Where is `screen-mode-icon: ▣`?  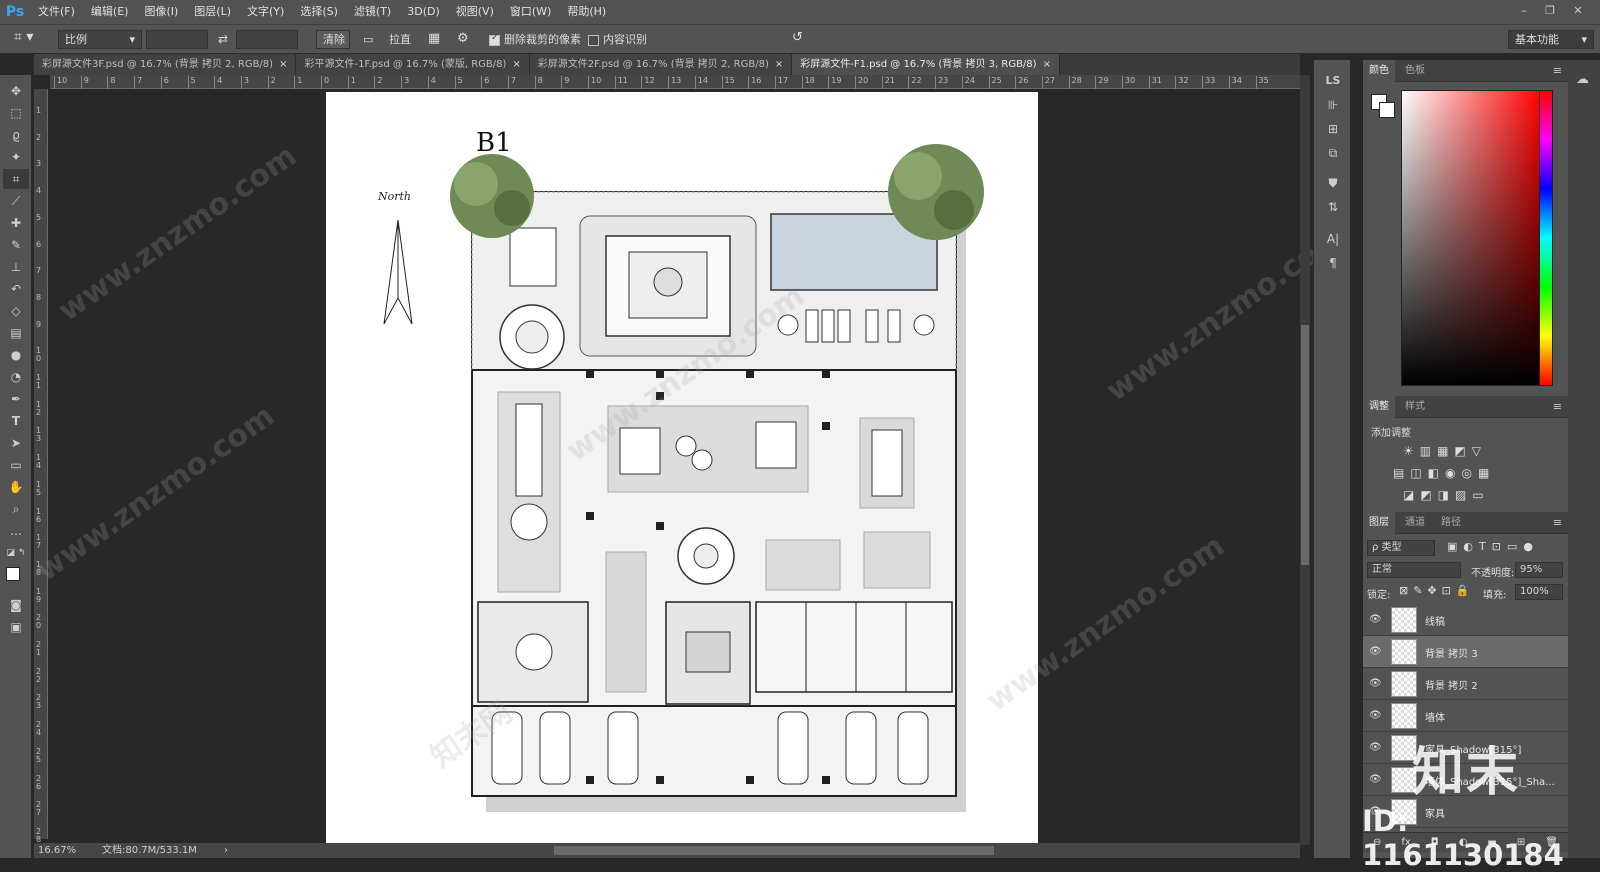 screen-mode-icon: ▣ is located at coordinates (16, 627).